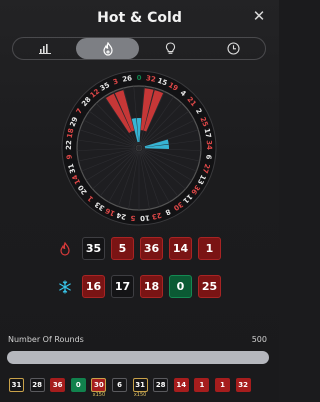 The width and height of the screenshot is (320, 402). I want to click on tab-hot-cold, so click(107, 48).